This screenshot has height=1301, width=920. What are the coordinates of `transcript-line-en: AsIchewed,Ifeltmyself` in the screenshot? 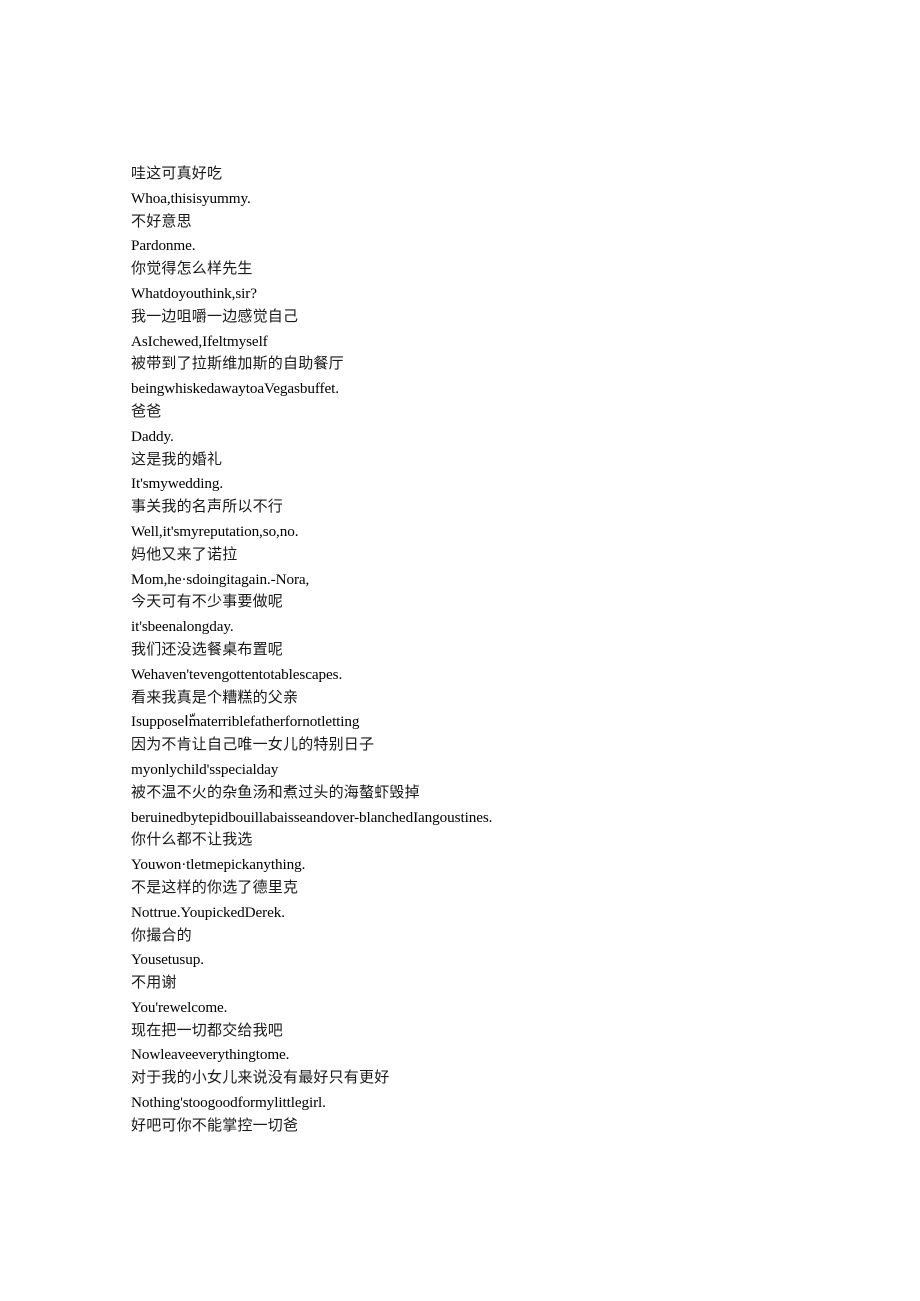 It's located at (199, 341).